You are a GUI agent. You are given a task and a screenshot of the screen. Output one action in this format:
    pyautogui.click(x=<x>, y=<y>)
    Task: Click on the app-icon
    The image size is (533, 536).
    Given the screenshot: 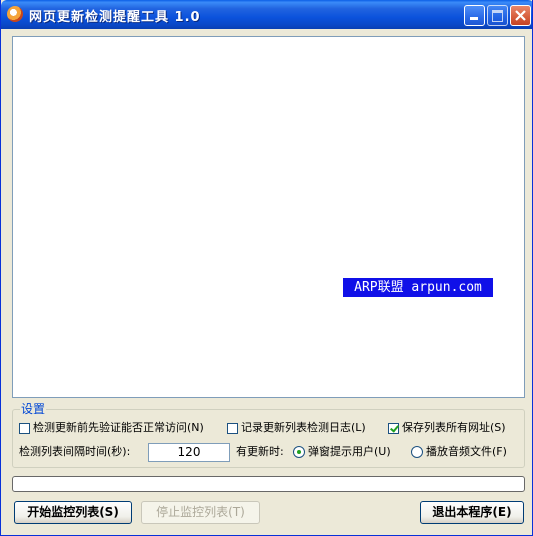 What is the action you would take?
    pyautogui.click(x=15, y=14)
    